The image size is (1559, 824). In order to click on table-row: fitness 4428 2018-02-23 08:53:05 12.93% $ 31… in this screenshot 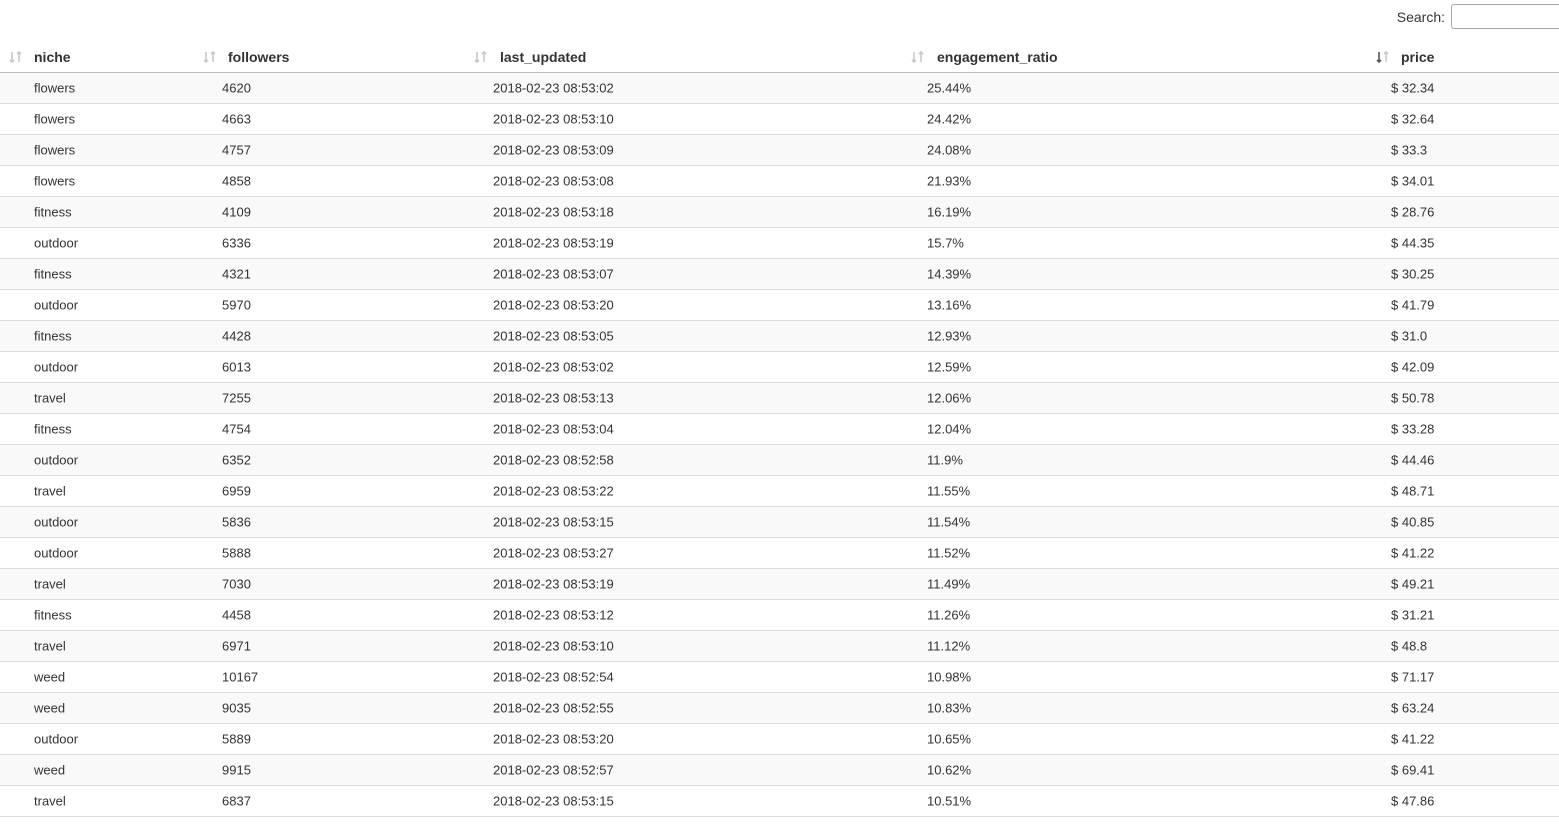, I will do `click(779, 336)`.